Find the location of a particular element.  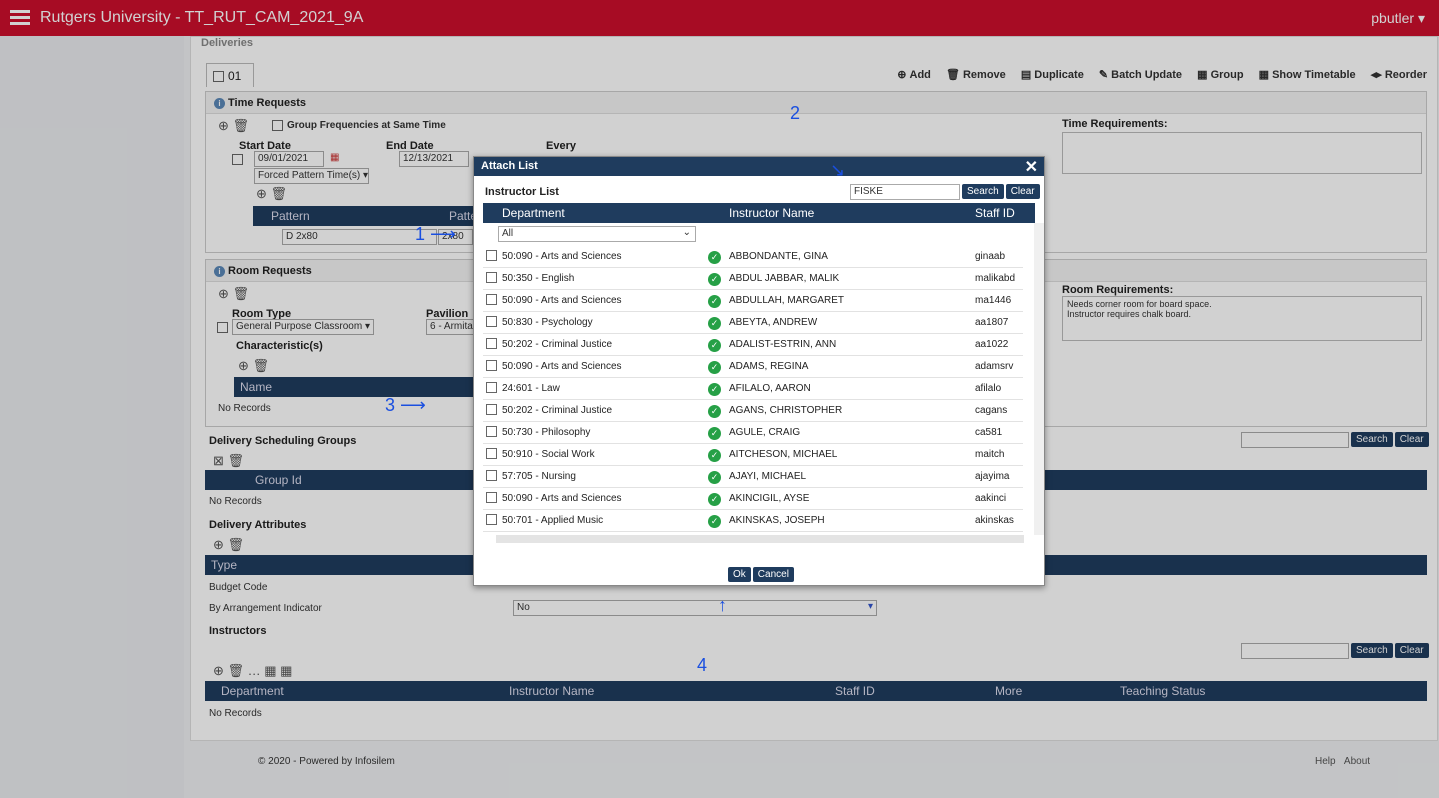

dialog-col-department: Department is located at coordinates (533, 213).